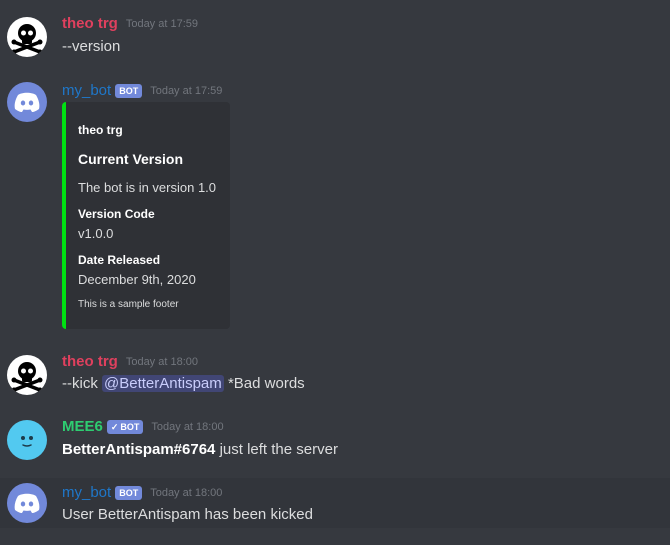 The height and width of the screenshot is (545, 670). What do you see at coordinates (128, 304) in the screenshot?
I see `embed-footer: This is a sample footer` at bounding box center [128, 304].